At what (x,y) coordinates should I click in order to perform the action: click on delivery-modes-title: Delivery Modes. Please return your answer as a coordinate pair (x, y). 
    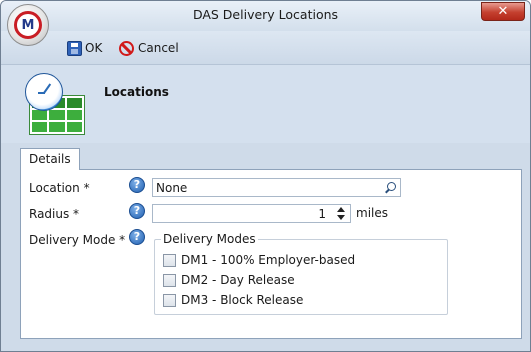
    Looking at the image, I should click on (209, 239).